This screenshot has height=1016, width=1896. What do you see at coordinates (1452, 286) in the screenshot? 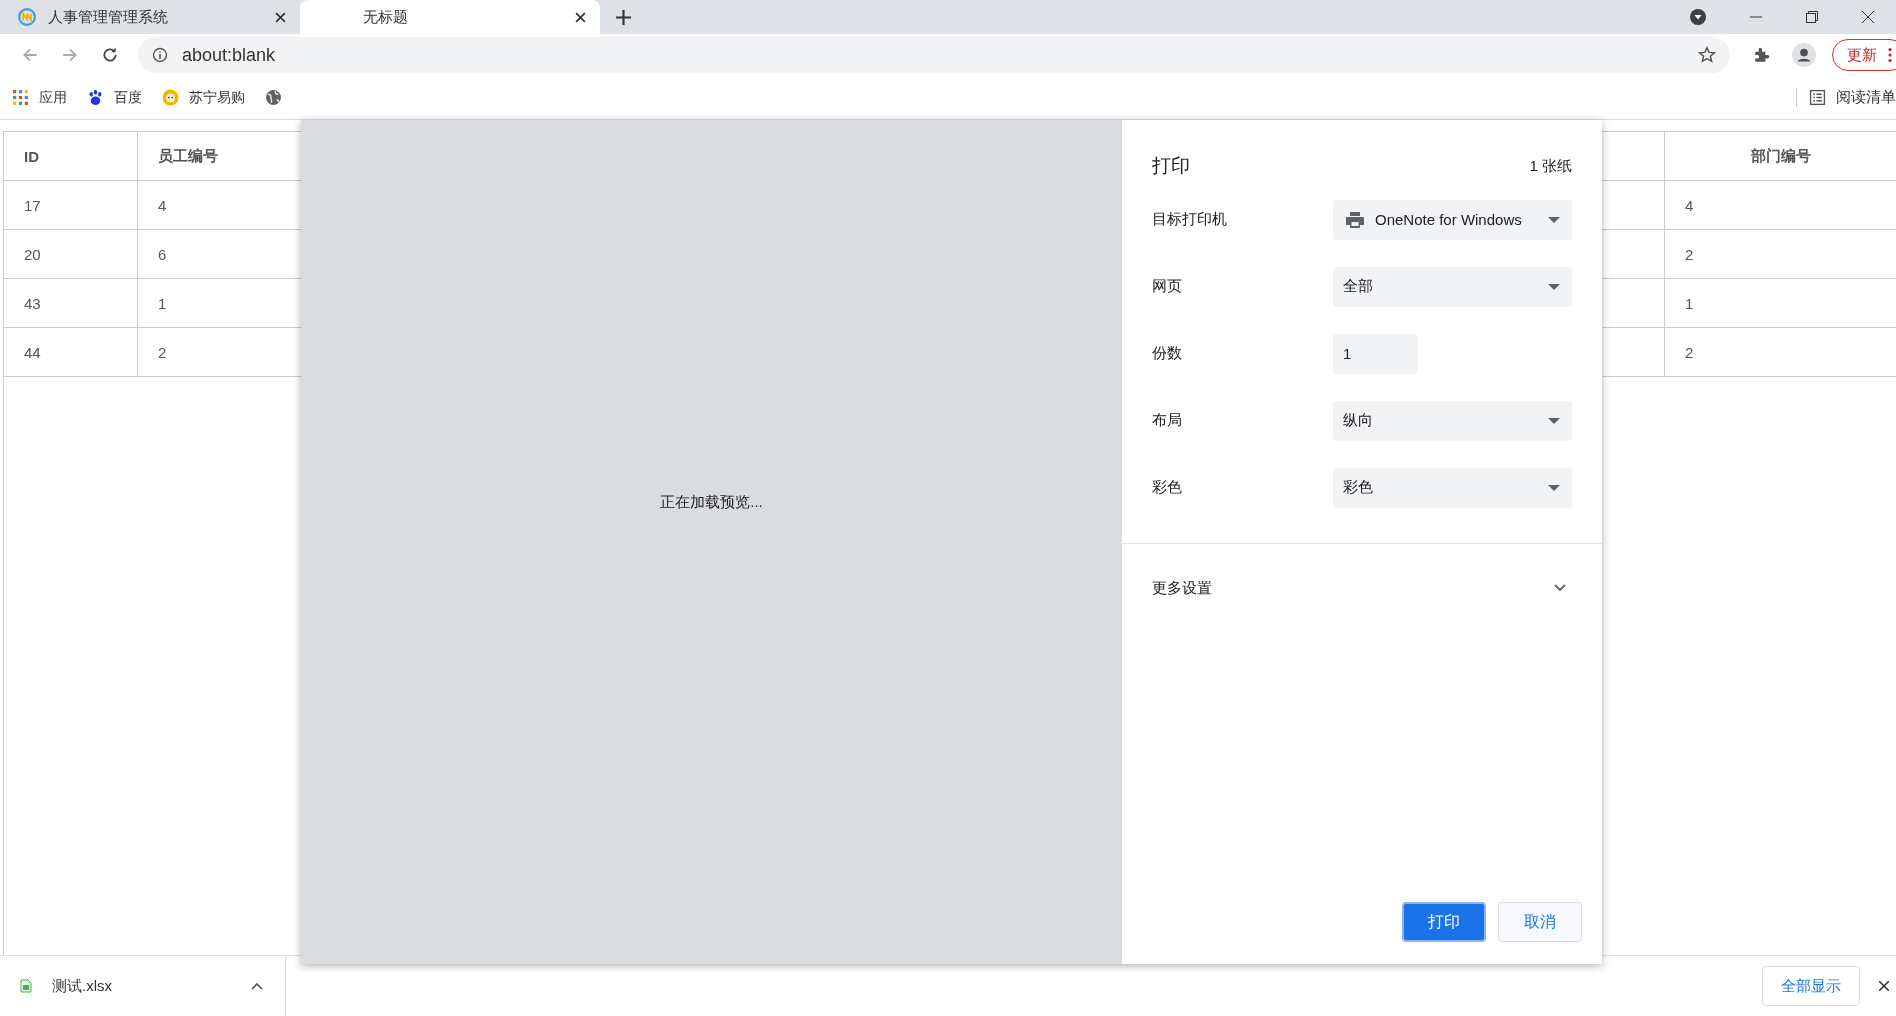
I see `dropdown: 全部` at bounding box center [1452, 286].